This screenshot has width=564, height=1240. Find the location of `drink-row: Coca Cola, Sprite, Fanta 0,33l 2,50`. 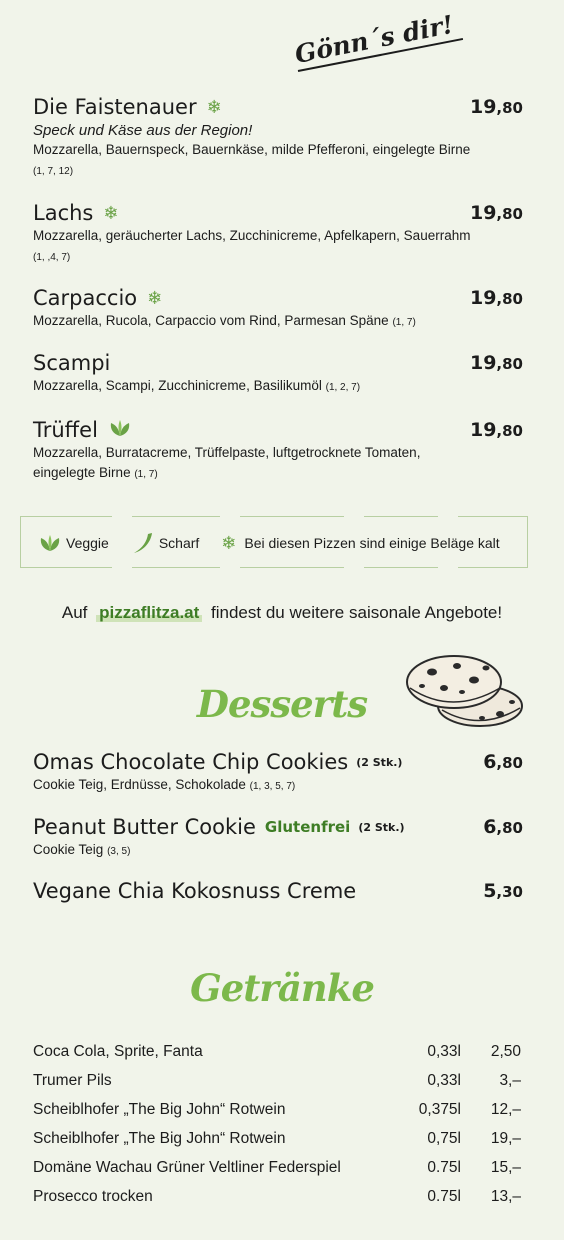

drink-row: Coca Cola, Sprite, Fanta 0,33l 2,50 is located at coordinates (277, 1051).